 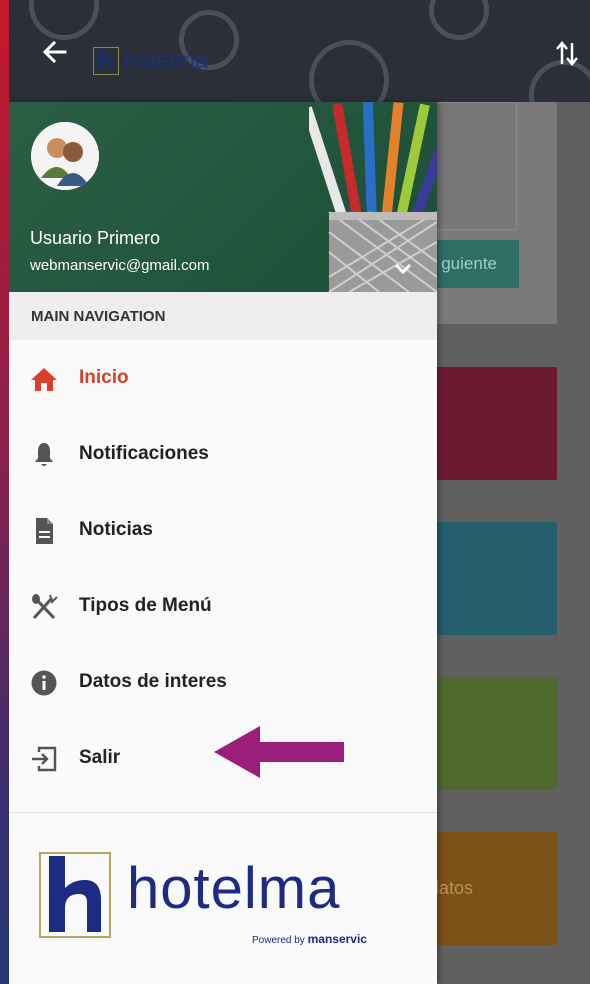 I want to click on app-logo: h hotelma, so click(x=150, y=61).